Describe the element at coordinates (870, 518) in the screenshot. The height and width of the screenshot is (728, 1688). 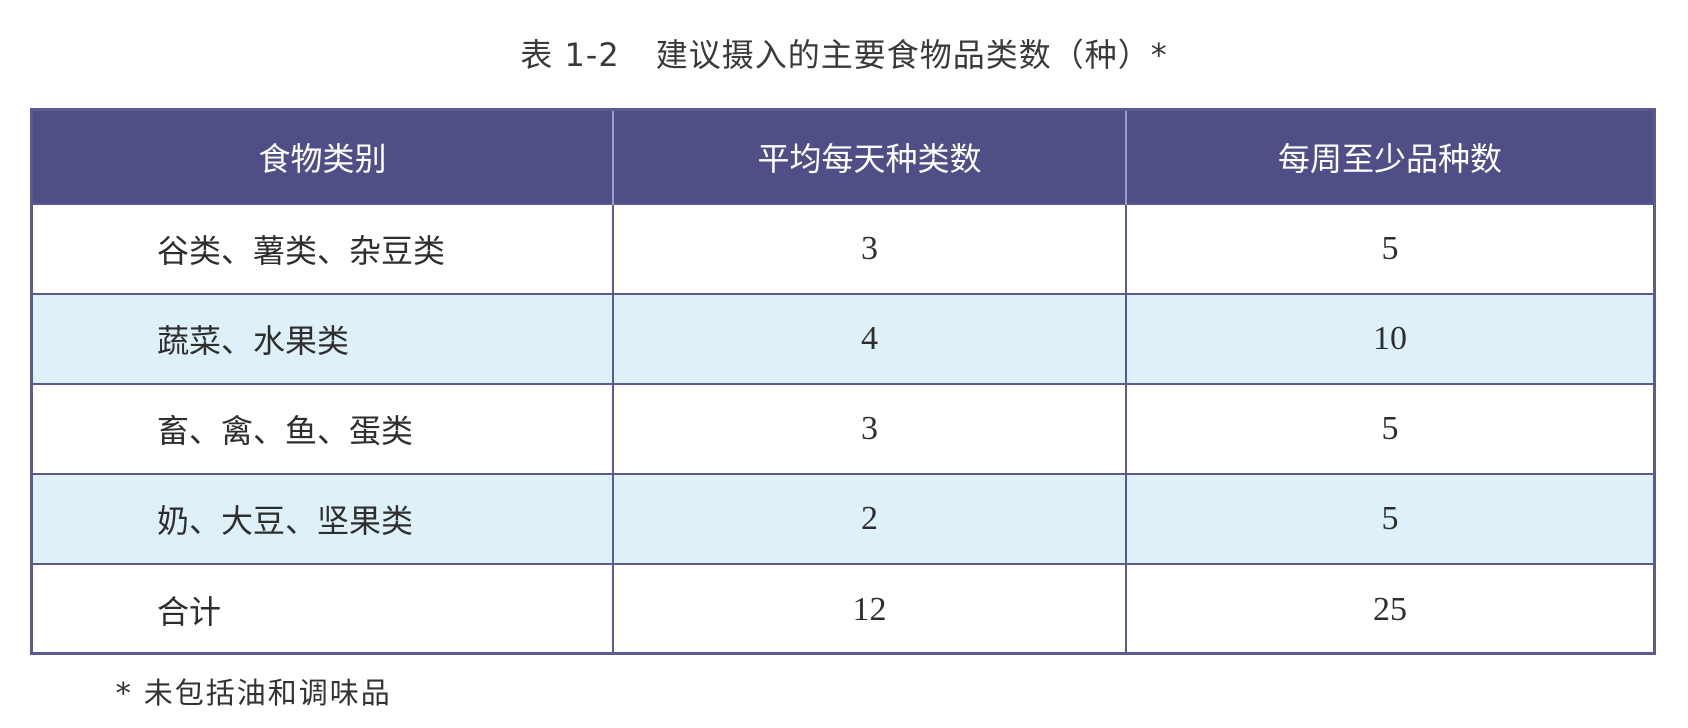
I see `cell-daily: 2` at that location.